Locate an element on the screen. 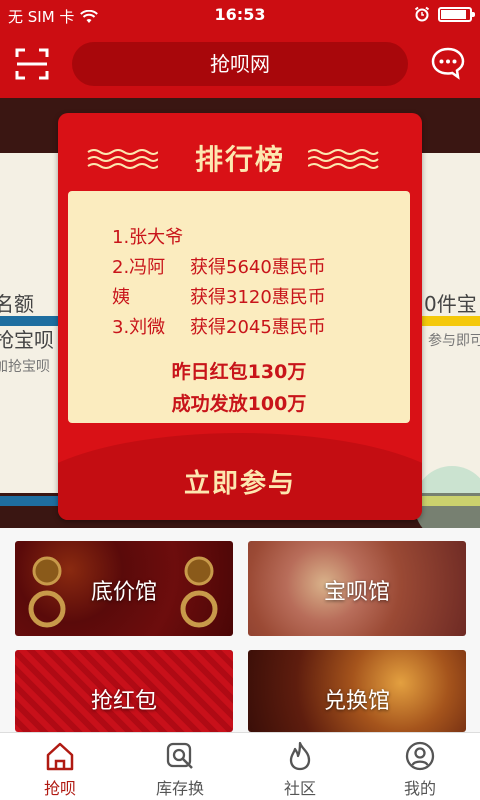 The image size is (480, 800). tile-label: 宝呗馆 is located at coordinates (356, 592).